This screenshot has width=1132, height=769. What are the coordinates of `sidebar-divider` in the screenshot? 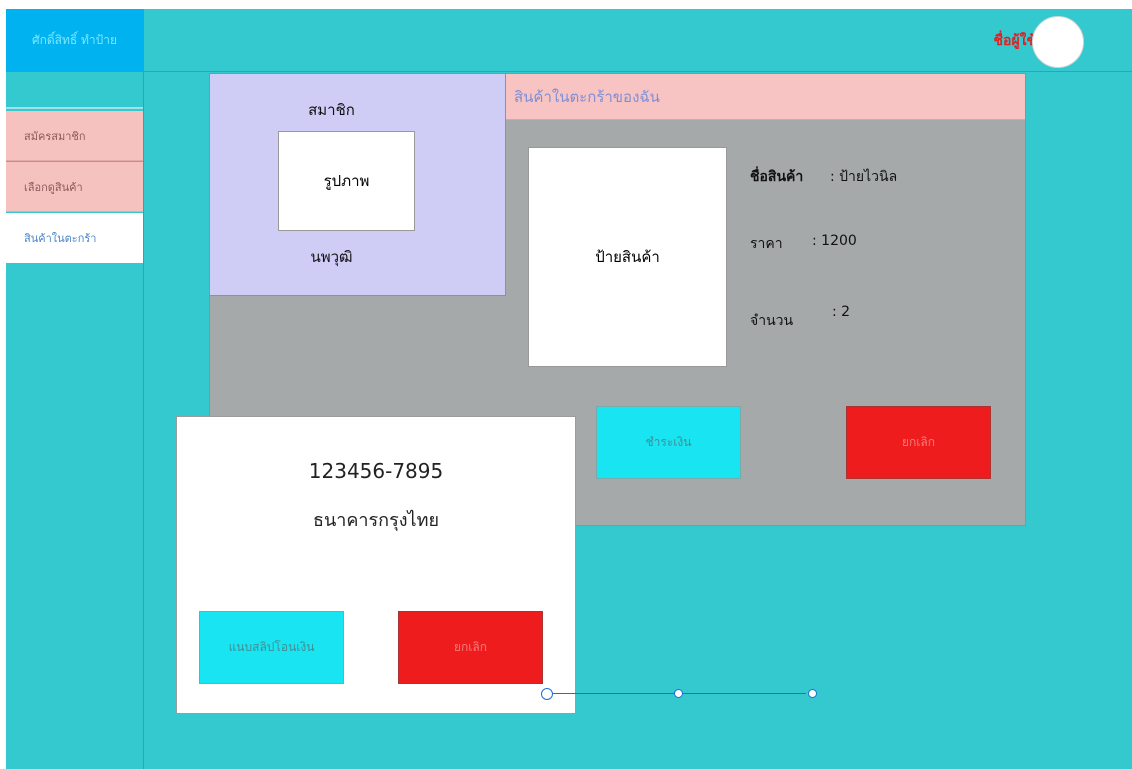 It's located at (143, 389).